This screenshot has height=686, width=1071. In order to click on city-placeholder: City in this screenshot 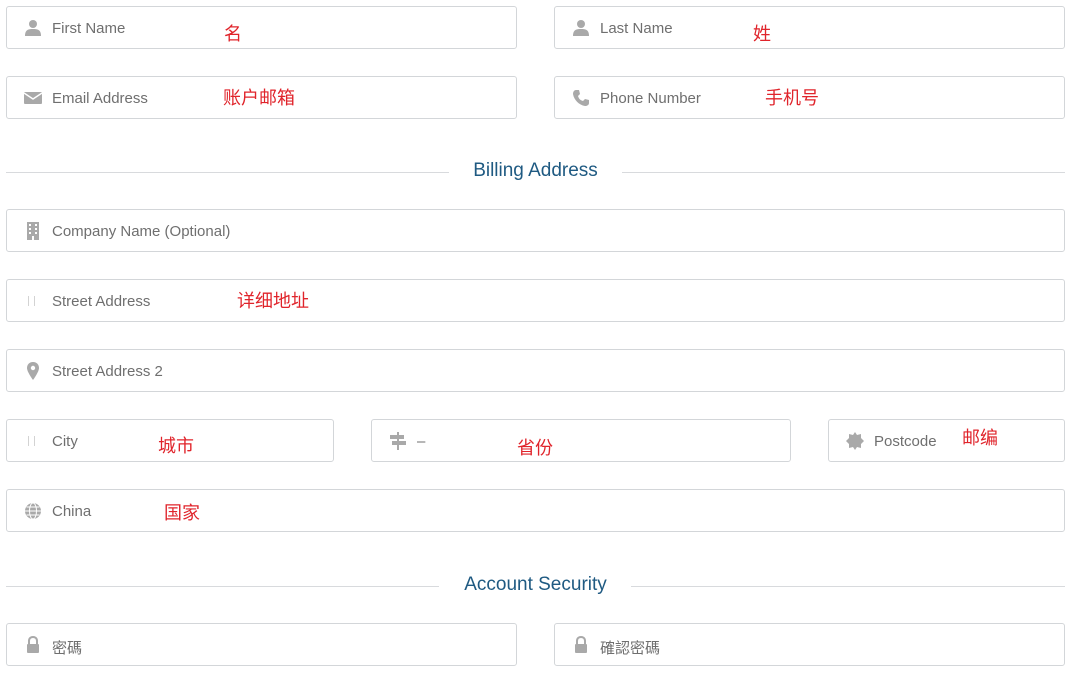, I will do `click(65, 441)`.